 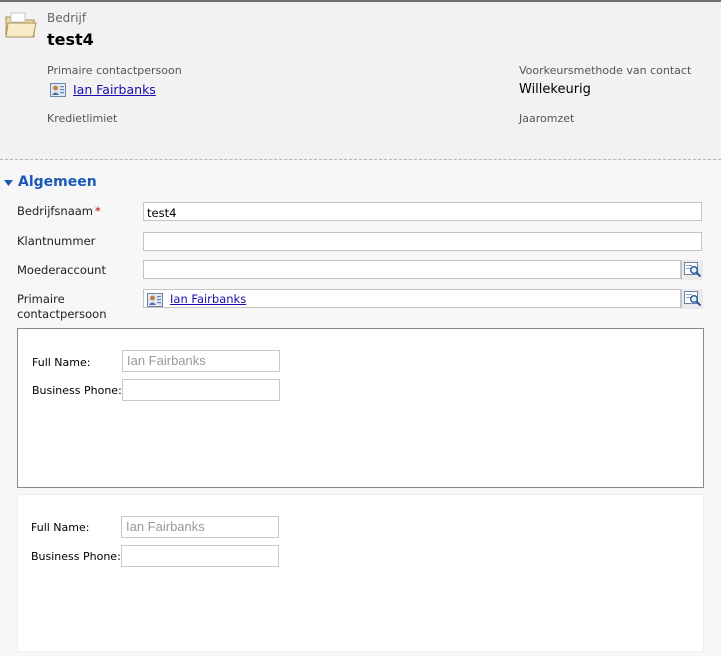 What do you see at coordinates (82, 118) in the screenshot?
I see `header-credit-limit-label: Kredietlimiet` at bounding box center [82, 118].